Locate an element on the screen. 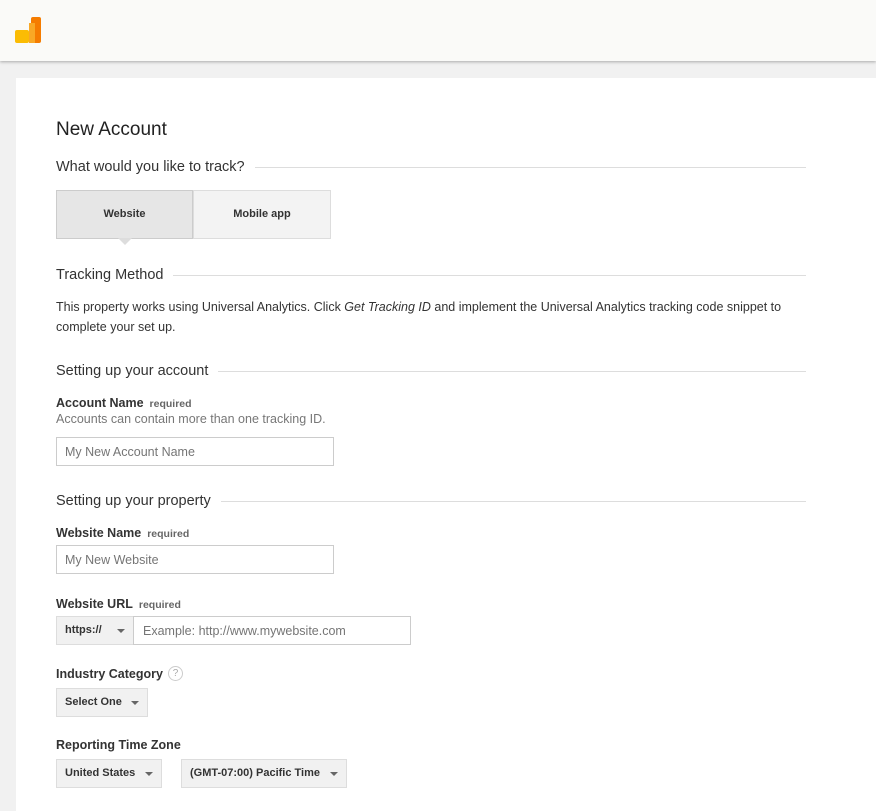  section-heading-account: Setting up your account is located at coordinates (431, 371).